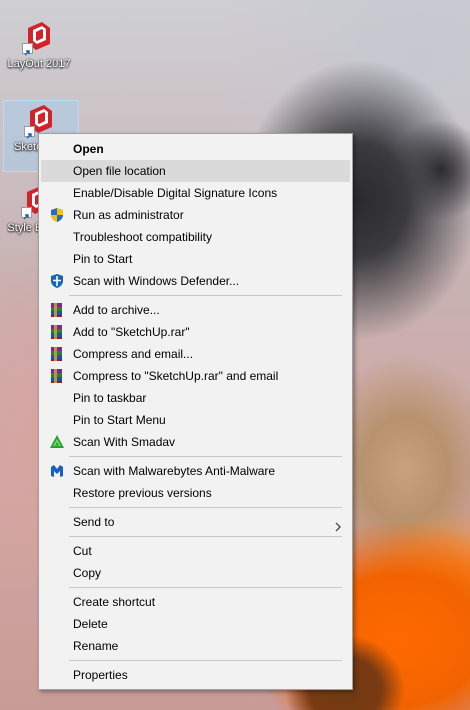 This screenshot has height=710, width=470. Describe the element at coordinates (103, 259) in the screenshot. I see `menu-item-label: Pin to Start` at that location.